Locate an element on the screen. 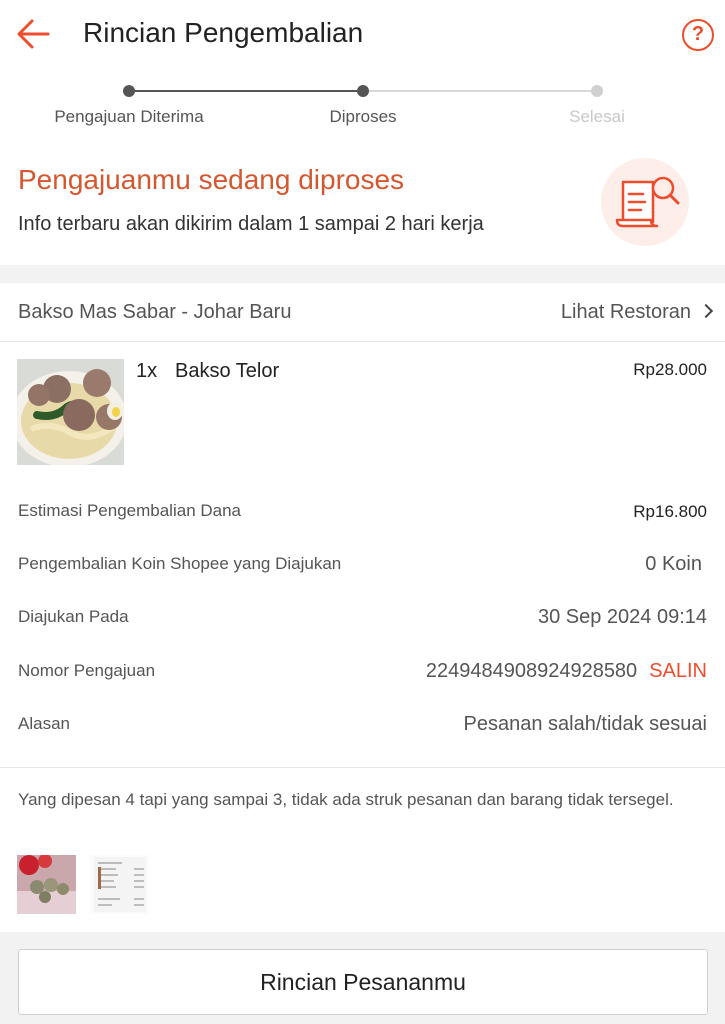 The height and width of the screenshot is (1024, 725). step-dot-done is located at coordinates (597, 91).